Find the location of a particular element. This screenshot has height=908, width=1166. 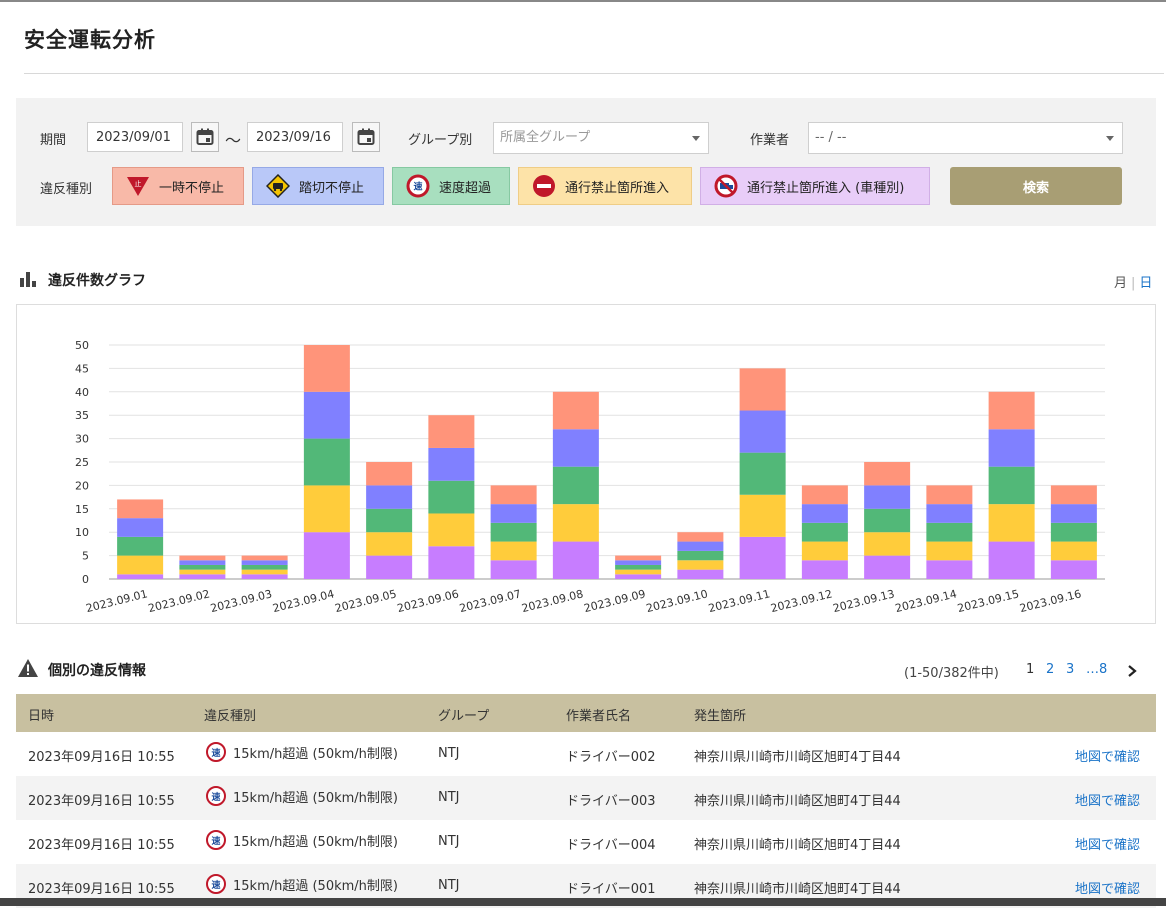

y-tick-label: 5 is located at coordinates (85, 556).